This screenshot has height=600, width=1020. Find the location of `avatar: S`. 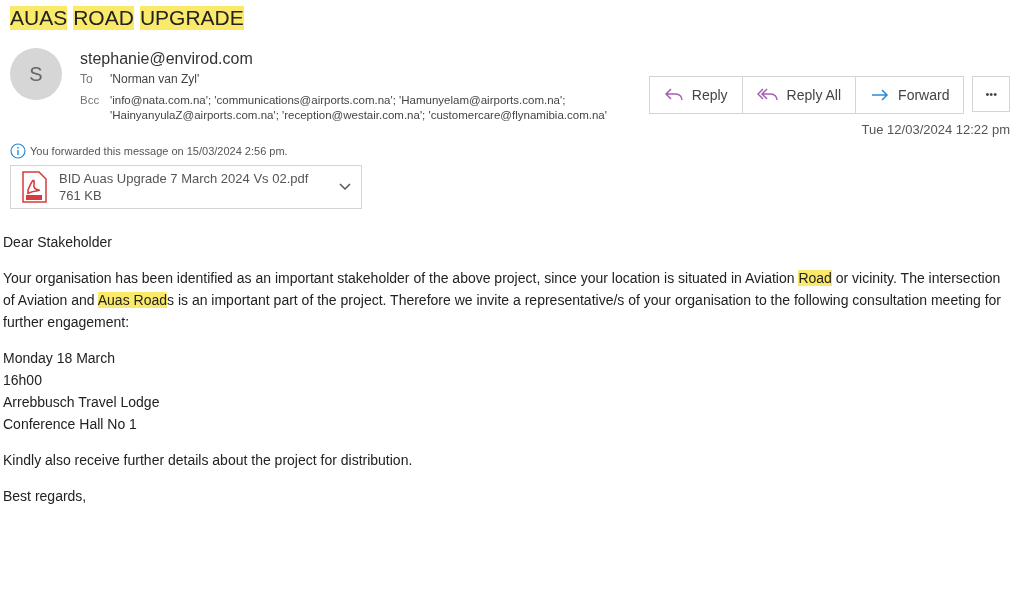

avatar: S is located at coordinates (36, 74).